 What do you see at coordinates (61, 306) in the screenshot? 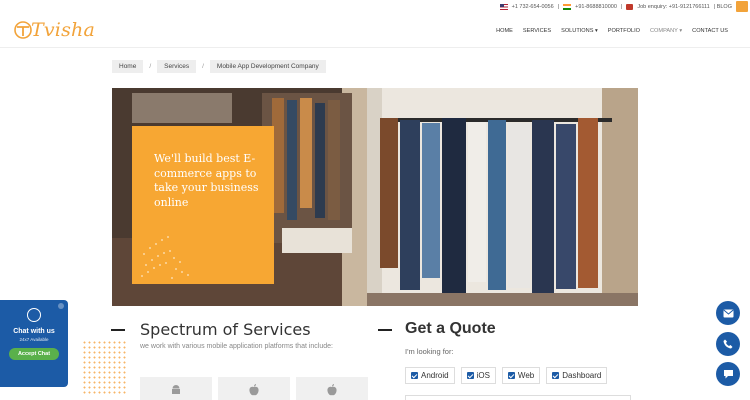
I see `close-icon` at bounding box center [61, 306].